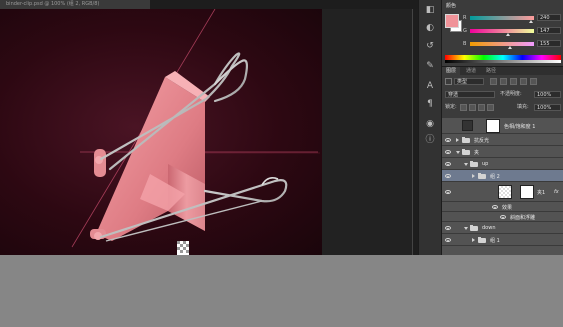 This screenshot has width=563, height=327. What do you see at coordinates (502, 176) in the screenshot?
I see `layer-row-selected: 组 2` at bounding box center [502, 176].